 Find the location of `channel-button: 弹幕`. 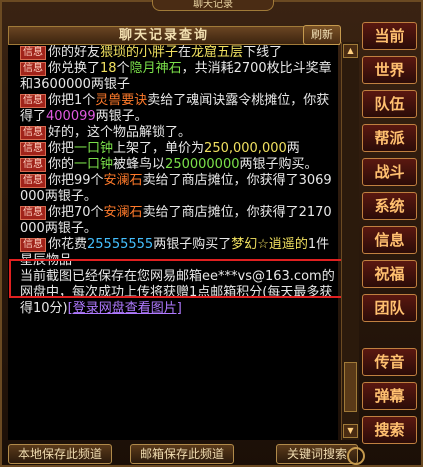

channel-button: 弹幕 is located at coordinates (389, 396).